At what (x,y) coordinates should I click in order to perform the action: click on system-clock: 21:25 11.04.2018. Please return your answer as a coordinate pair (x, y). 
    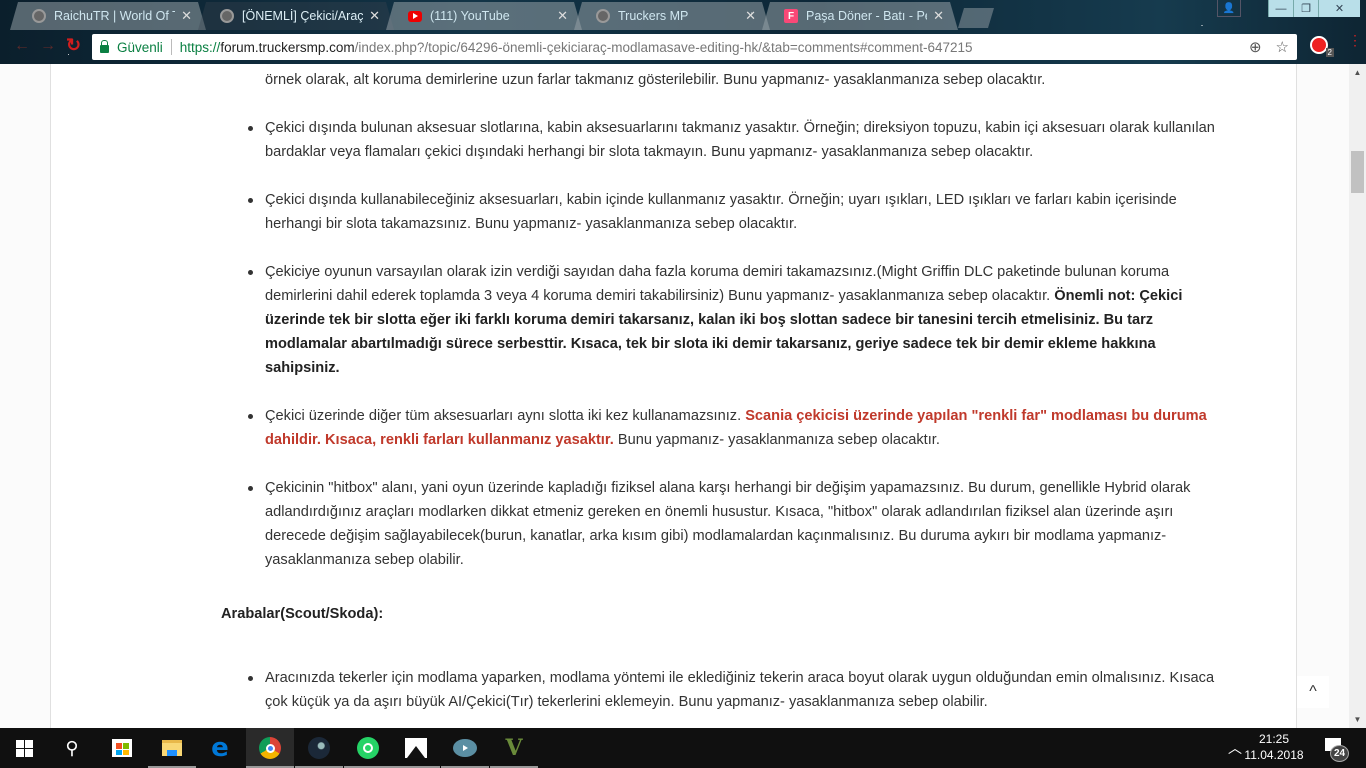
    Looking at the image, I should click on (1274, 747).